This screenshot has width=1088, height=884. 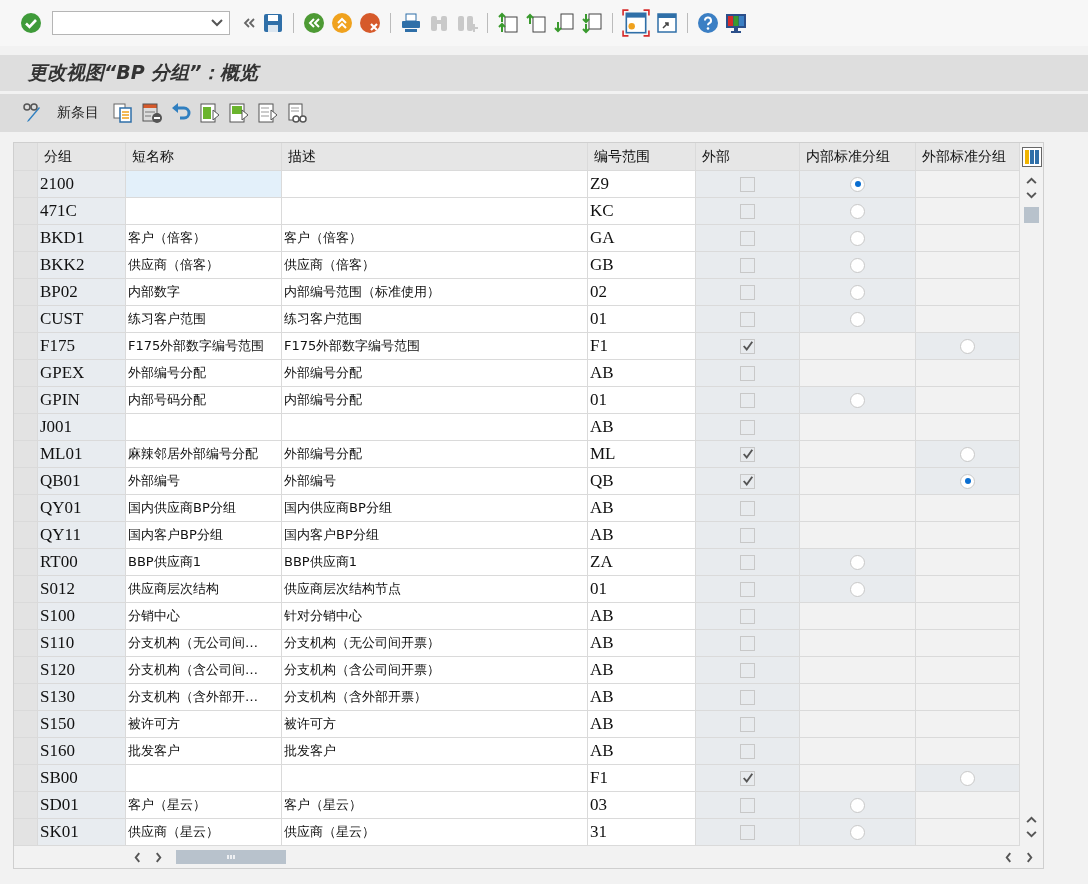 What do you see at coordinates (204, 832) in the screenshot?
I see `input-cell: 供应商（星云）` at bounding box center [204, 832].